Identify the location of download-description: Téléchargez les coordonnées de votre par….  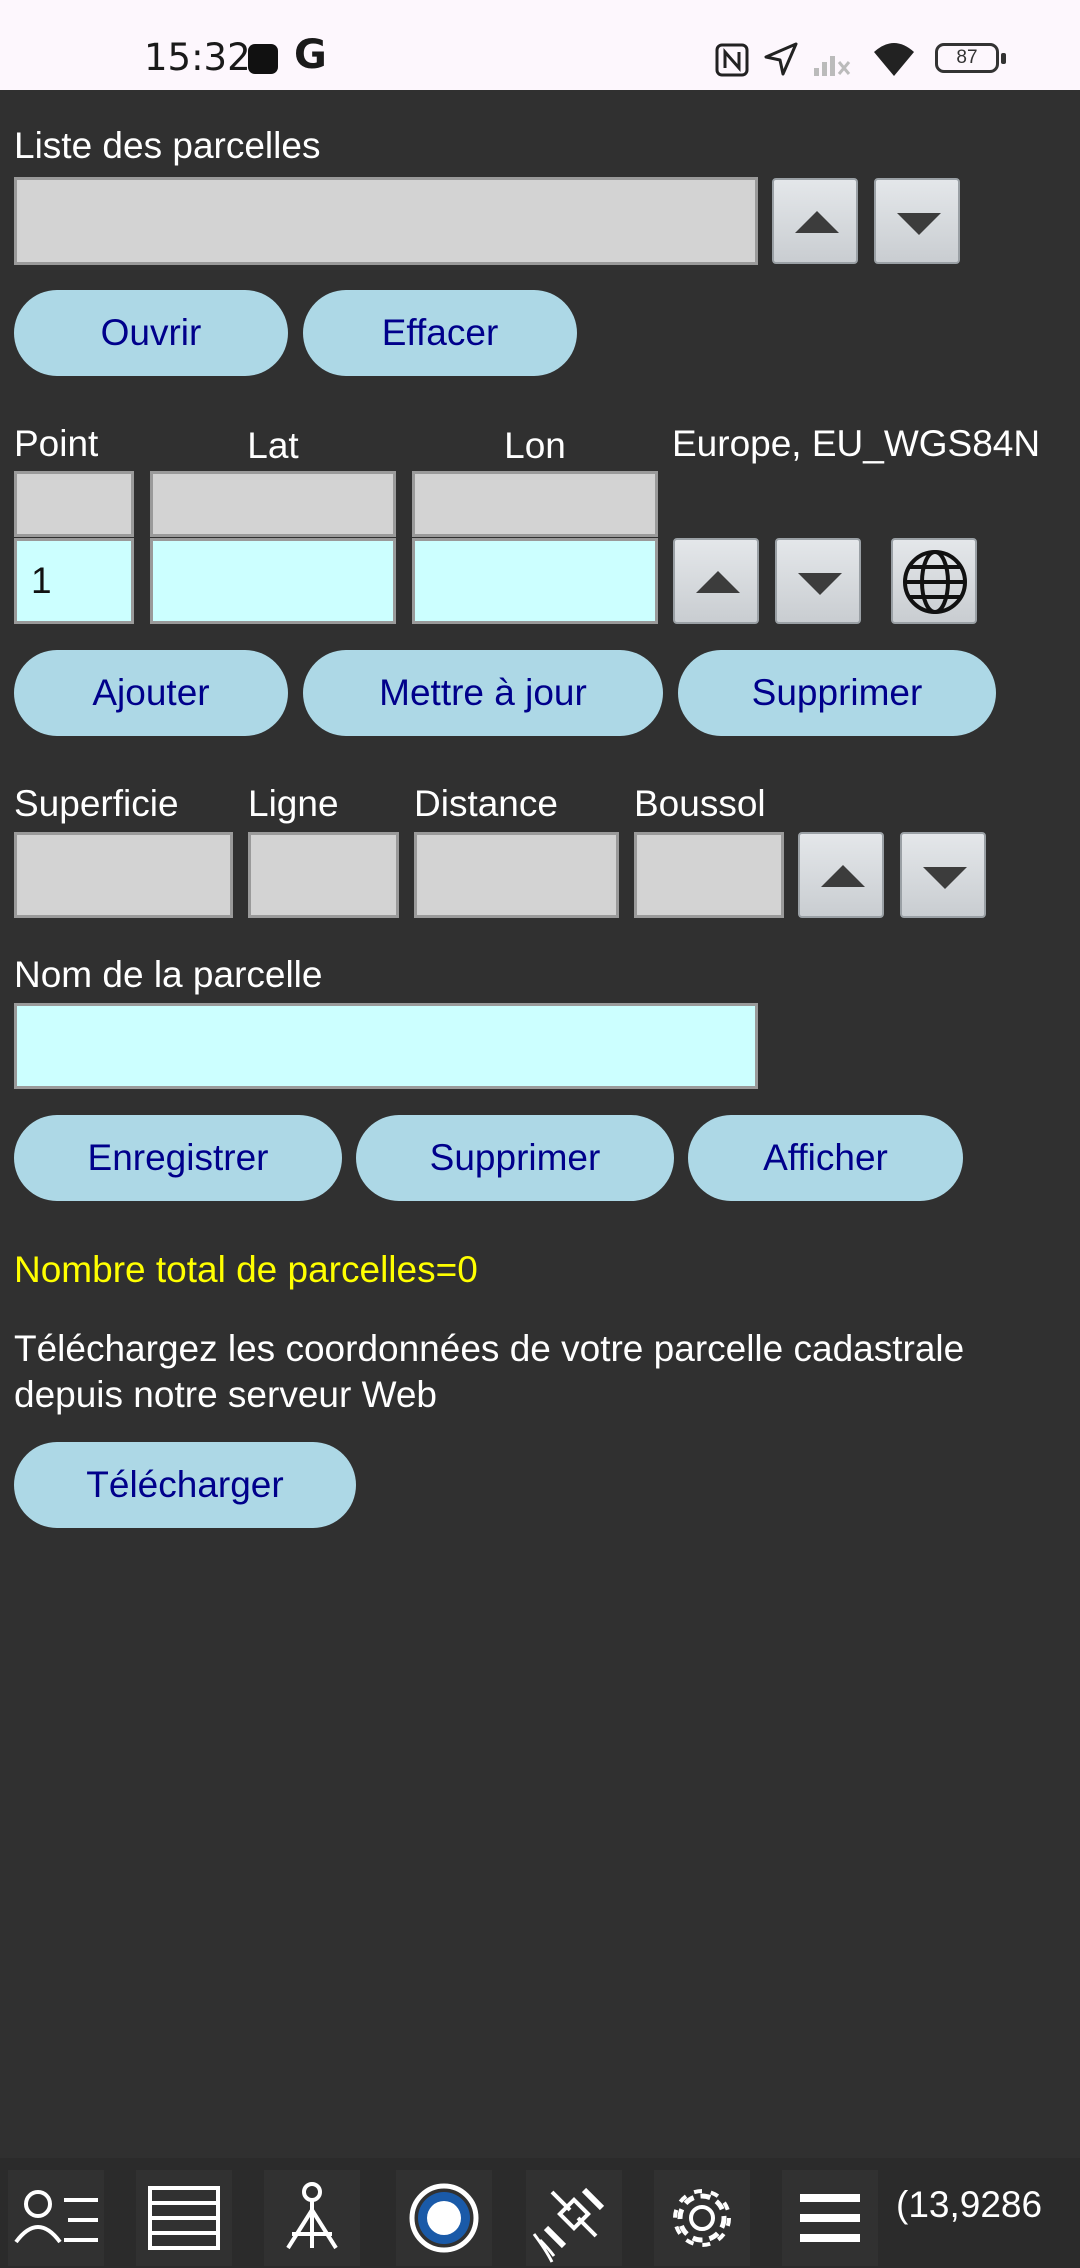
(489, 1371).